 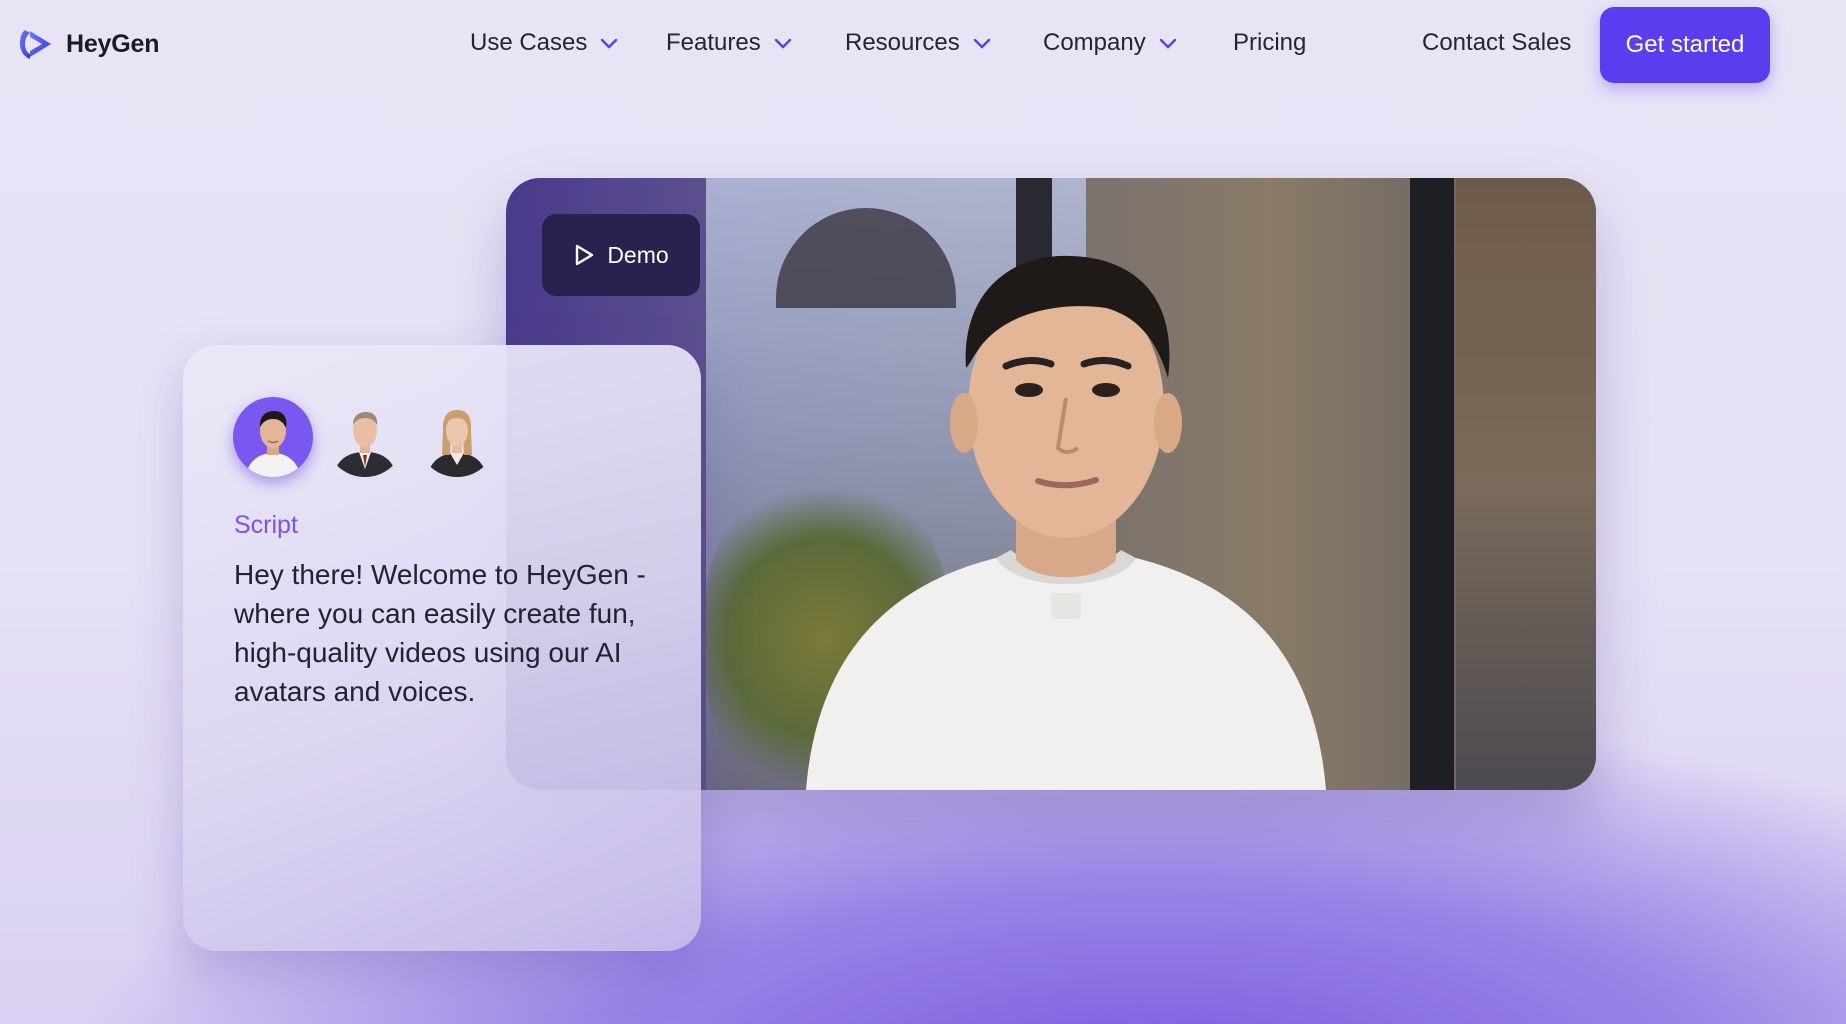 I want to click on play-icon, so click(x=585, y=255).